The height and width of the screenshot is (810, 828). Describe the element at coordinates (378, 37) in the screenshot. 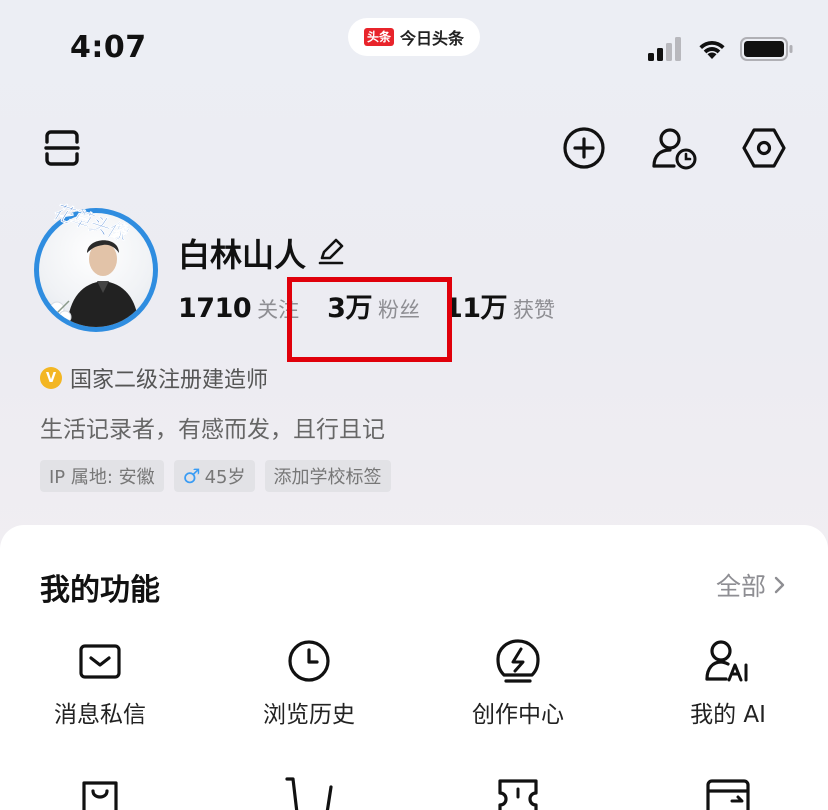

I see `toutiao-logo: 头条` at that location.